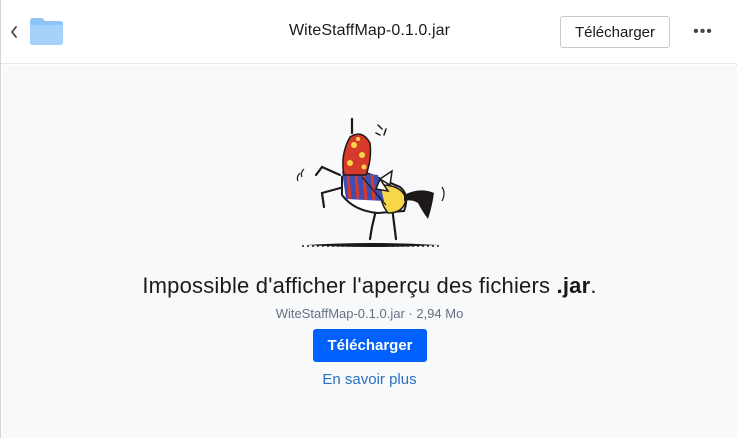 The width and height of the screenshot is (737, 438). What do you see at coordinates (369, 313) in the screenshot?
I see `file-meta: WiteStaffMap-0.1.0.jar · 2,94 Mo` at bounding box center [369, 313].